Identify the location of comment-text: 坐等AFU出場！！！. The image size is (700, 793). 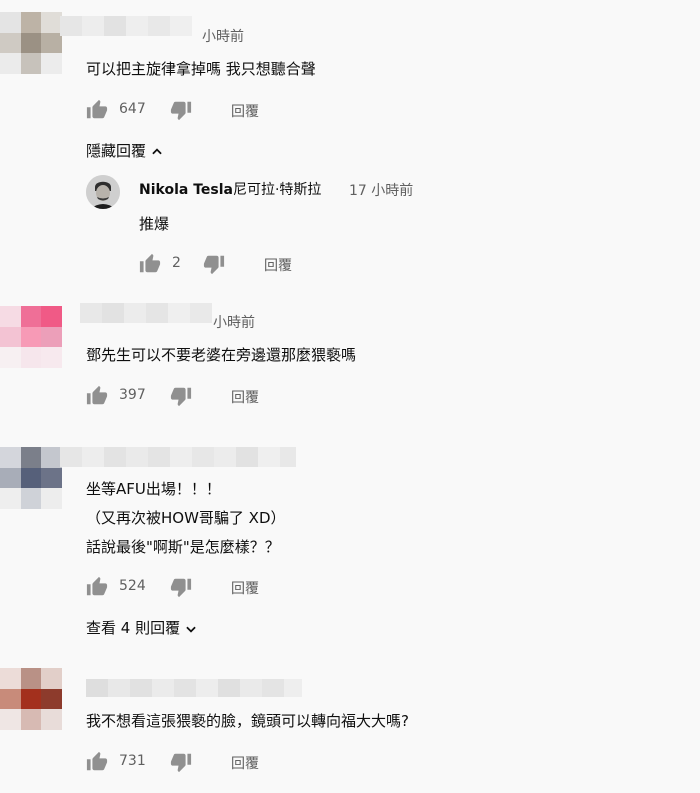
(153, 489).